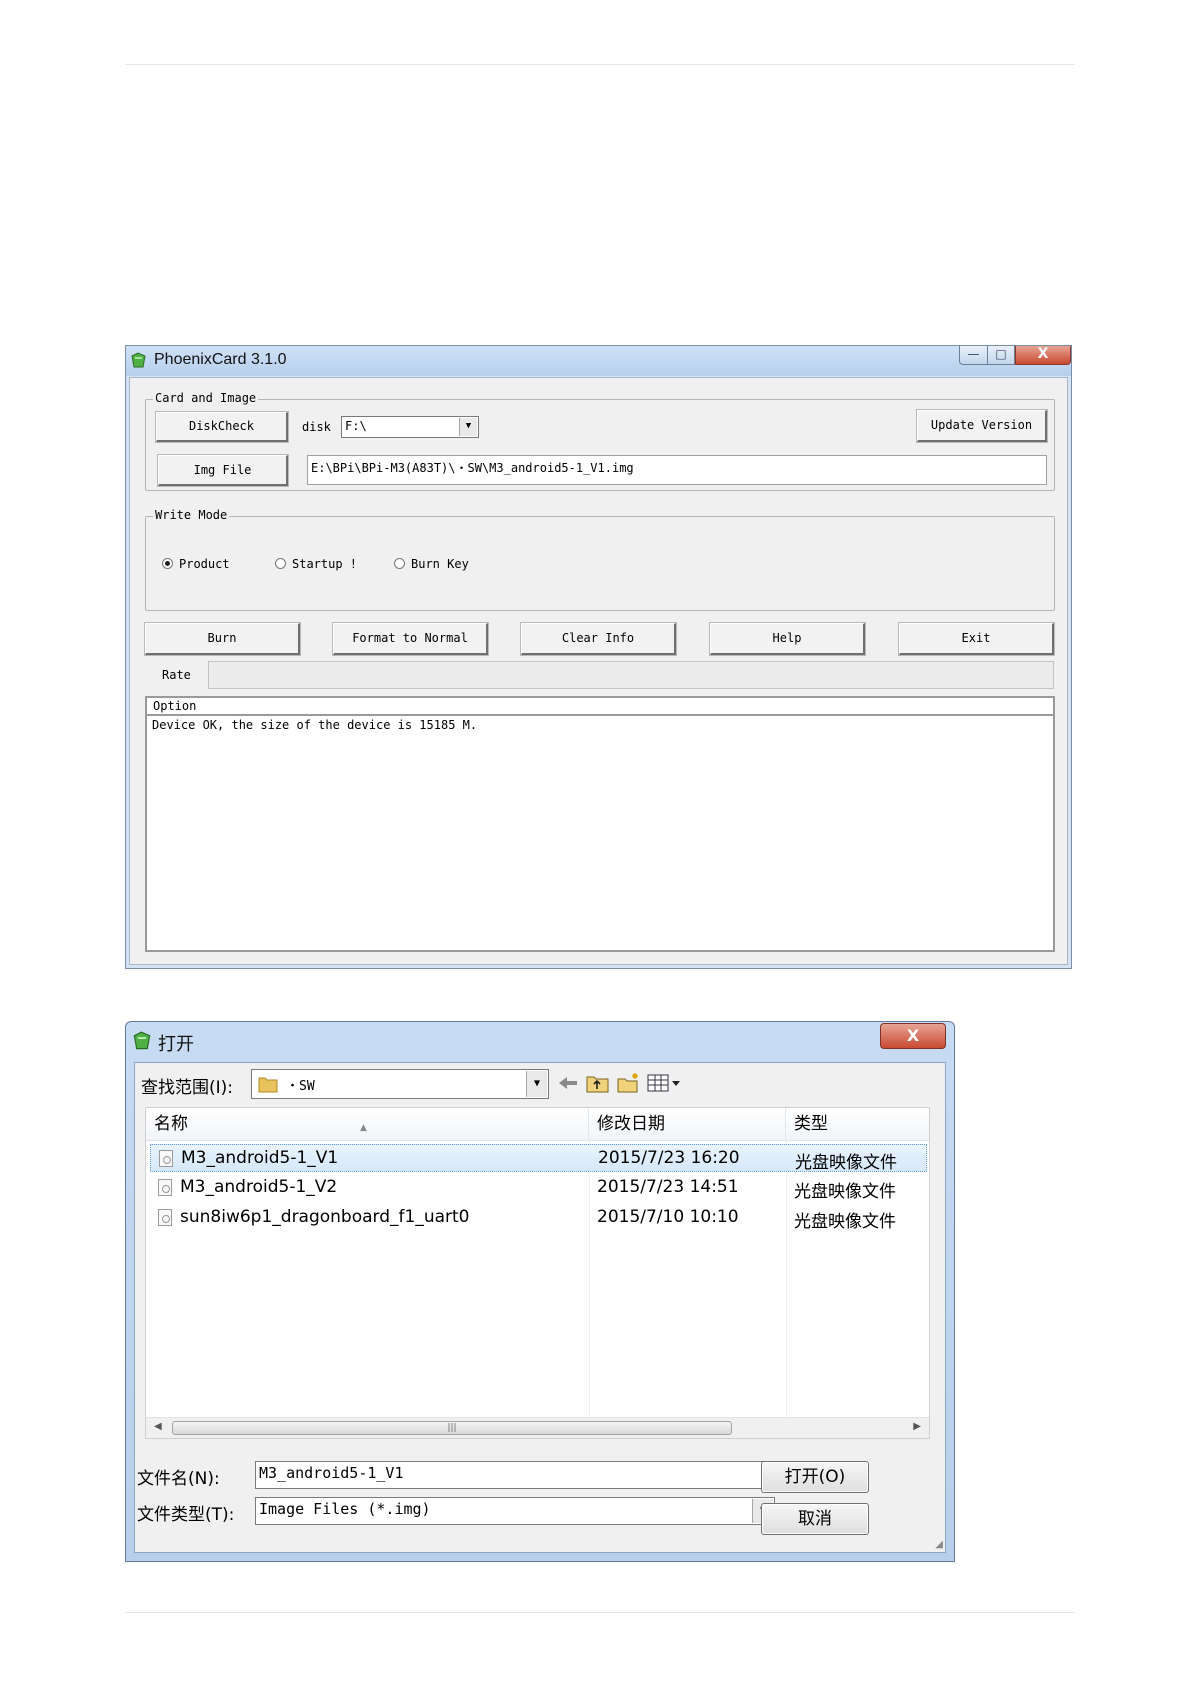 The height and width of the screenshot is (1684, 1191). I want to click on back-arrow-icon, so click(568, 1083).